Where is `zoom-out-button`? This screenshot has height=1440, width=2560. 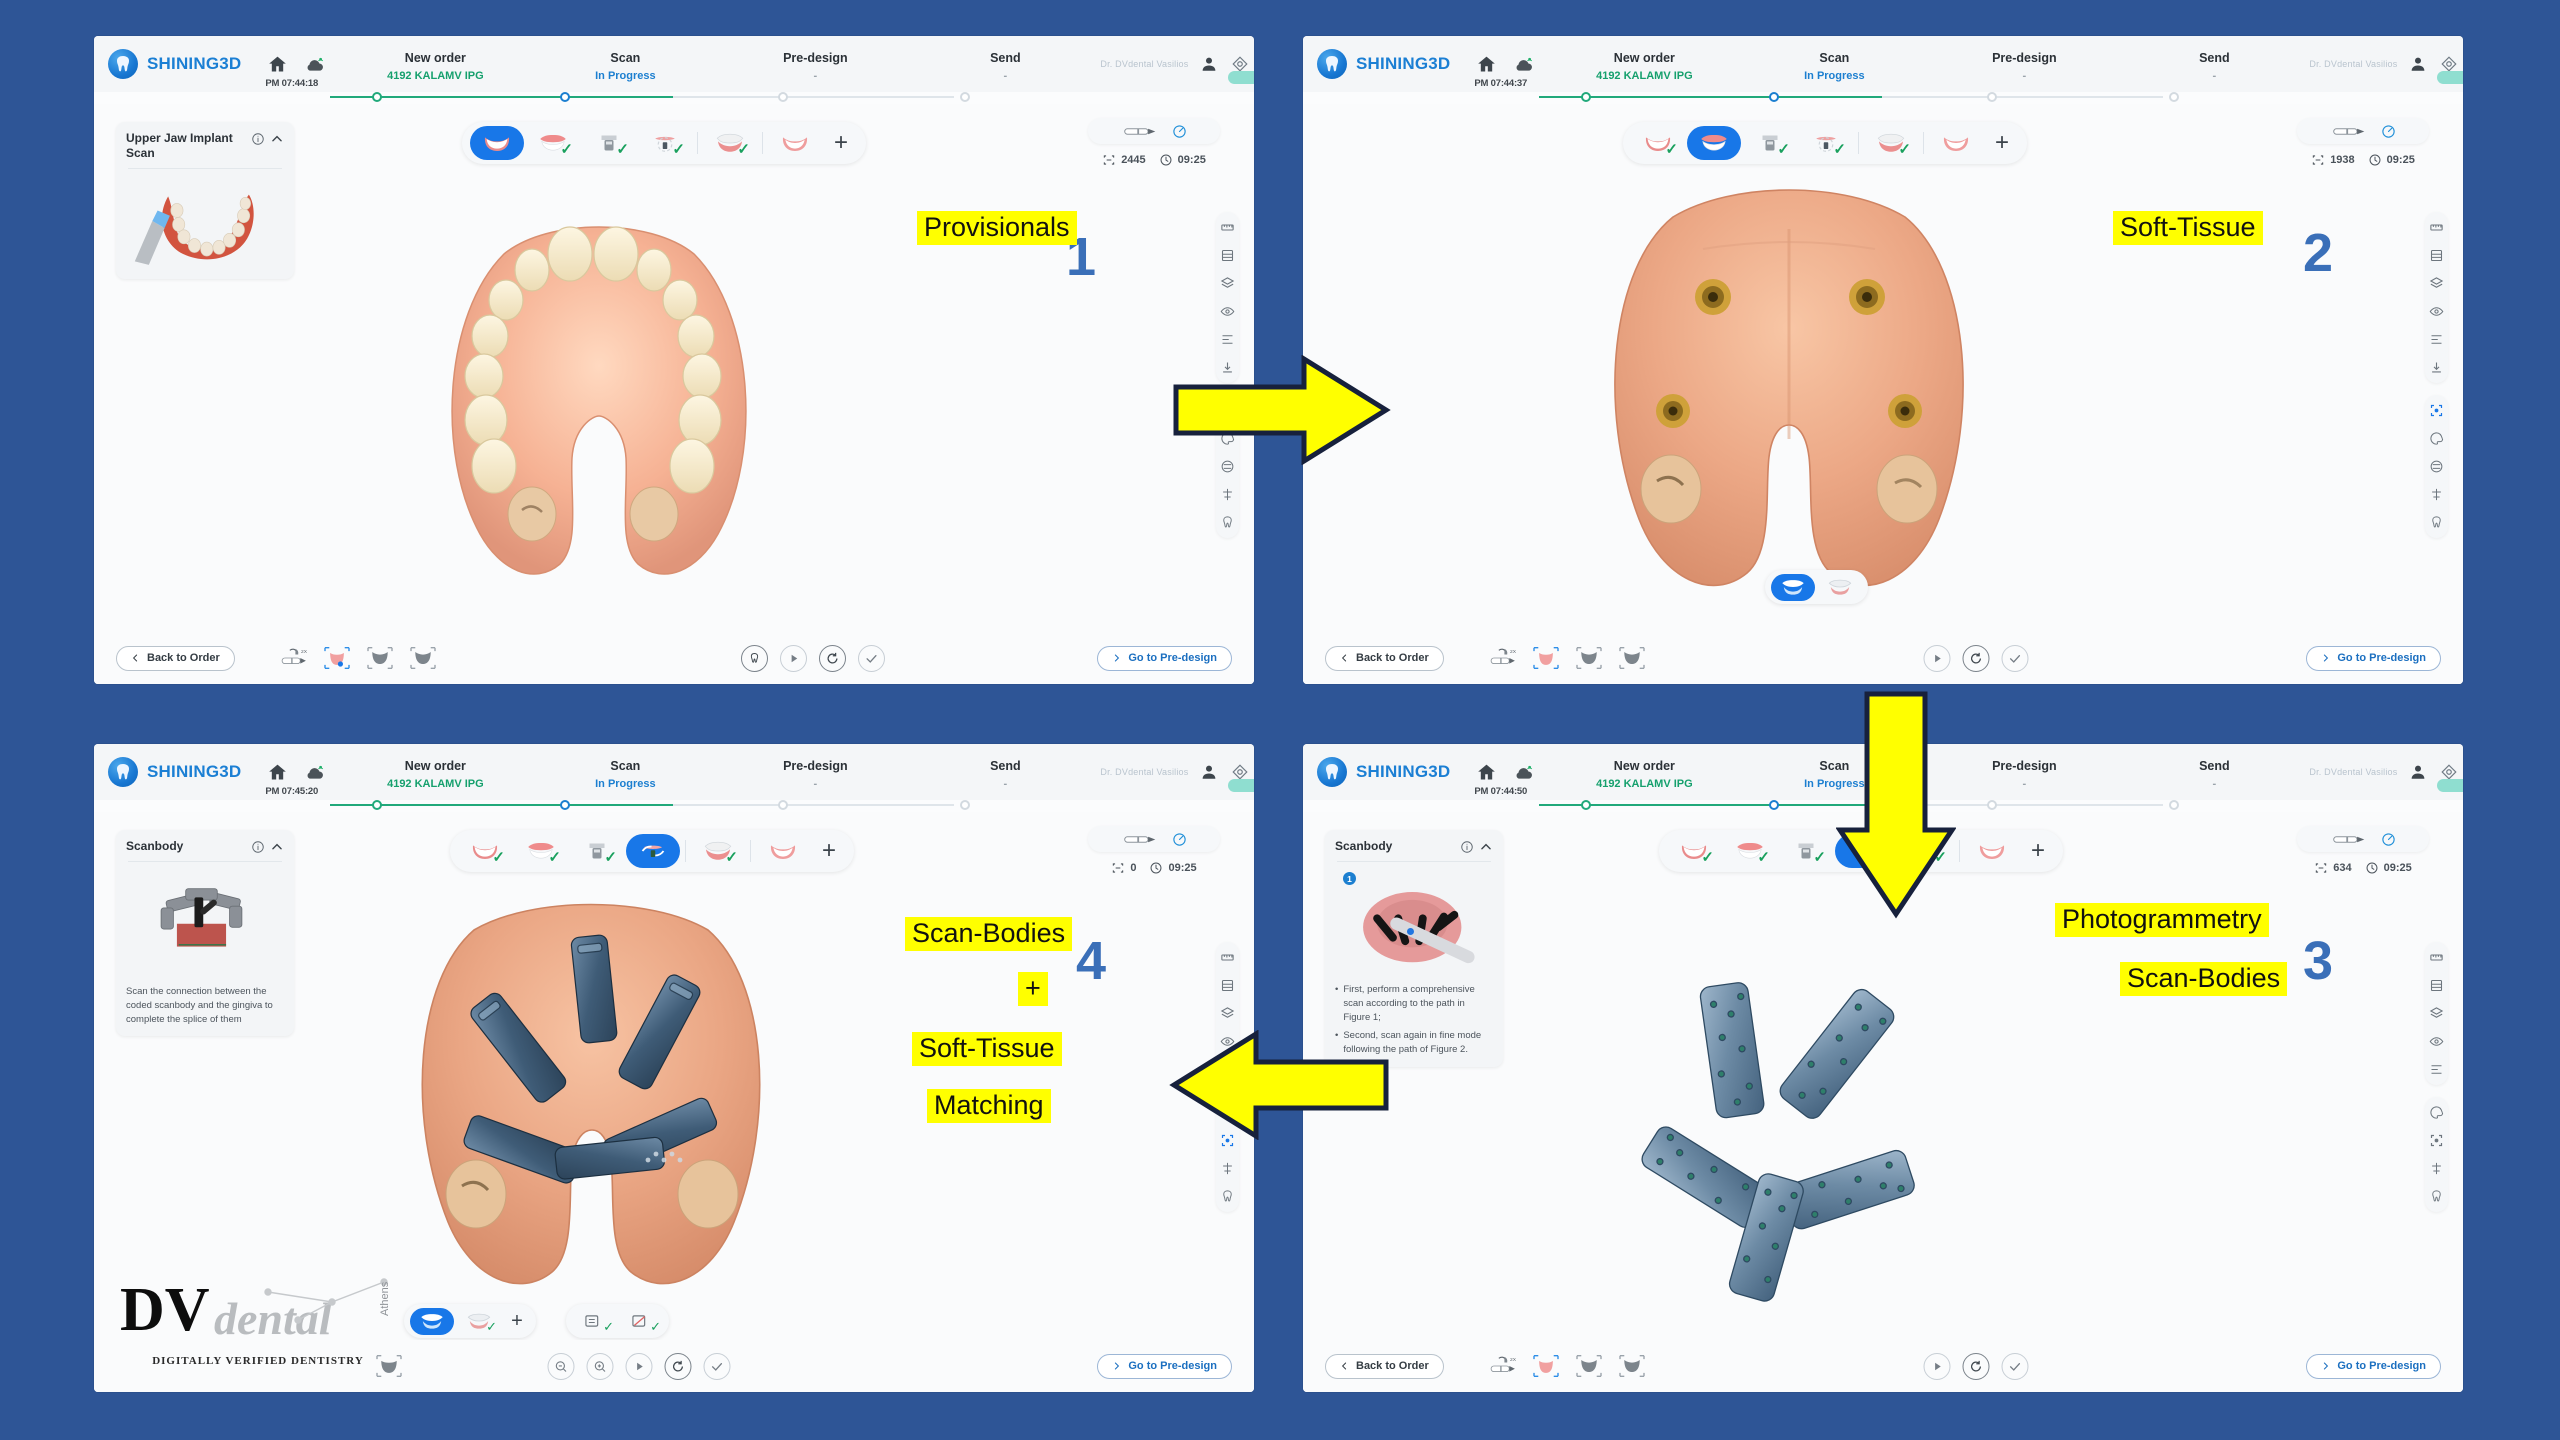 zoom-out-button is located at coordinates (561, 1366).